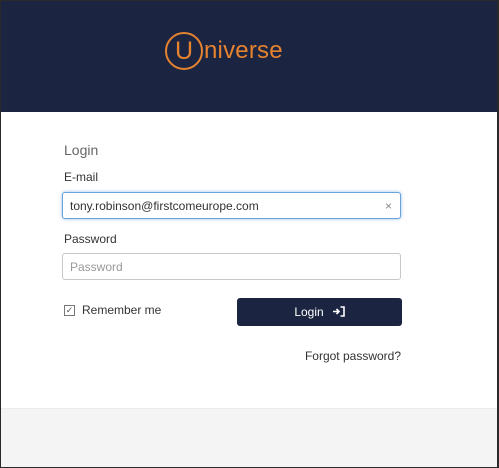  I want to click on email-field: tony.robinson@firstcomeurope.com ×, so click(231, 205).